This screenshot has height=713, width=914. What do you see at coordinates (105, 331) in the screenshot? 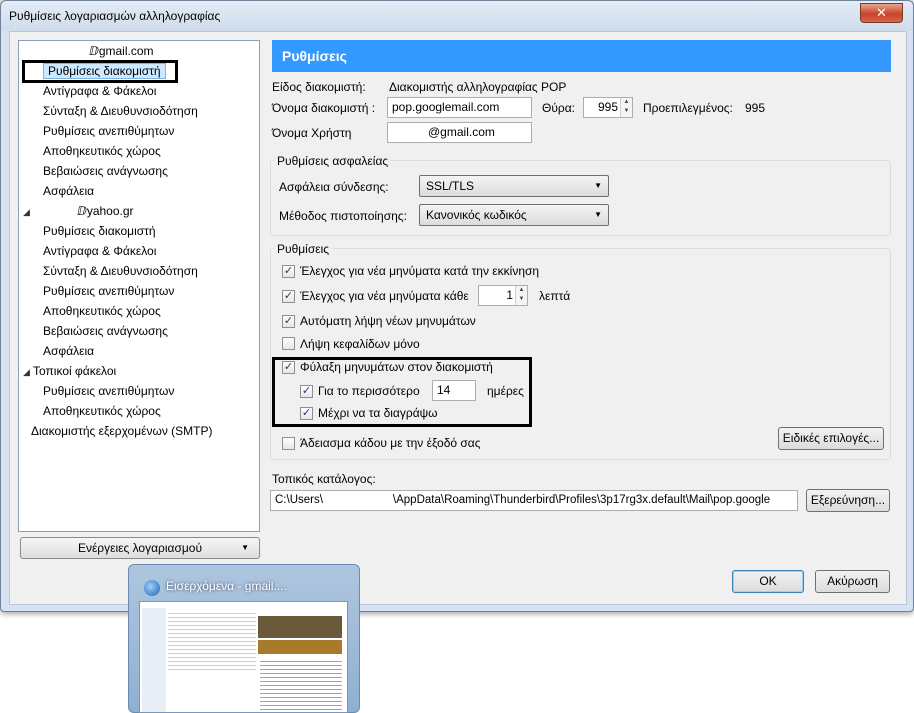
I see `tree-item-receipts-2: Βεβαιώσεις ανάγνωσης` at bounding box center [105, 331].